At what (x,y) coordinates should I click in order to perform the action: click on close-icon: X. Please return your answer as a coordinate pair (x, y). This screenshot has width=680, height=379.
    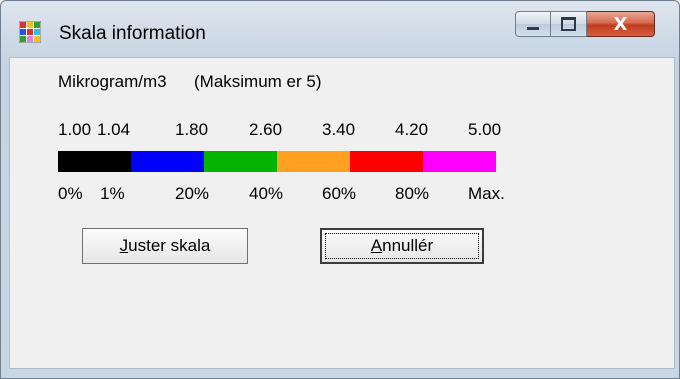
    Looking at the image, I should click on (620, 24).